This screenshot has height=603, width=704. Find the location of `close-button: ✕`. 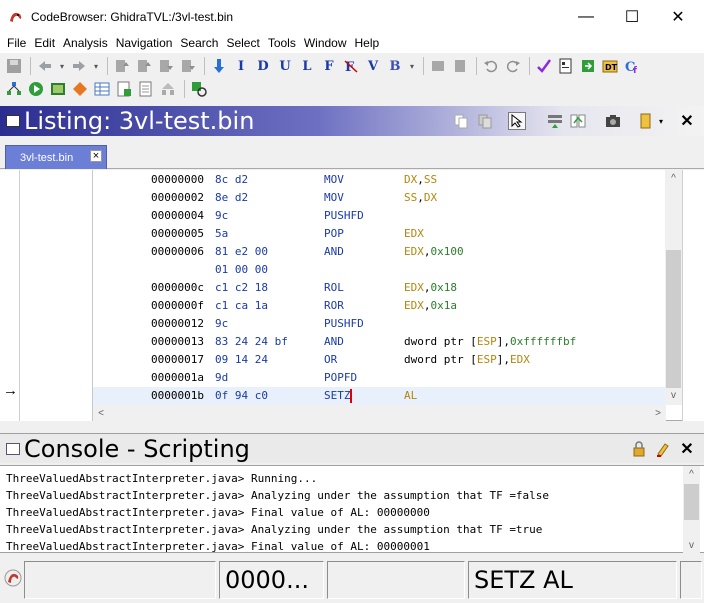

close-button: ✕ is located at coordinates (678, 16).